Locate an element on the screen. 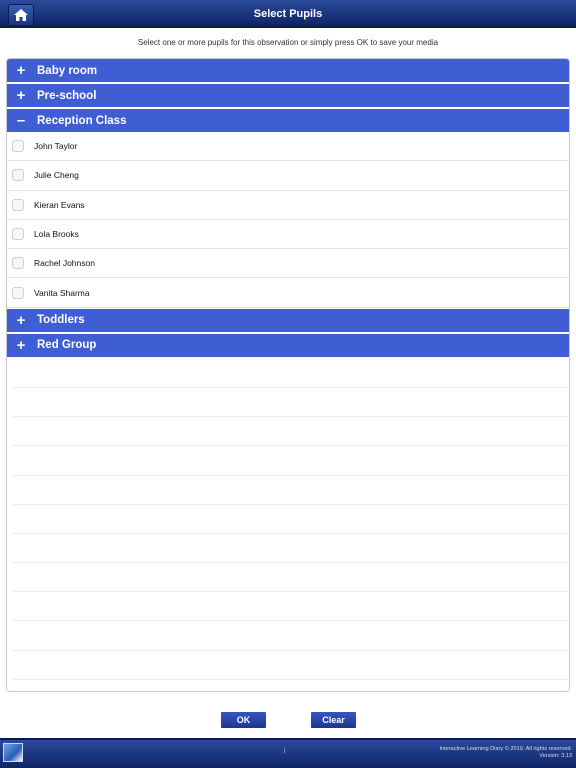 The image size is (576, 768). group-label: Baby room is located at coordinates (67, 70).